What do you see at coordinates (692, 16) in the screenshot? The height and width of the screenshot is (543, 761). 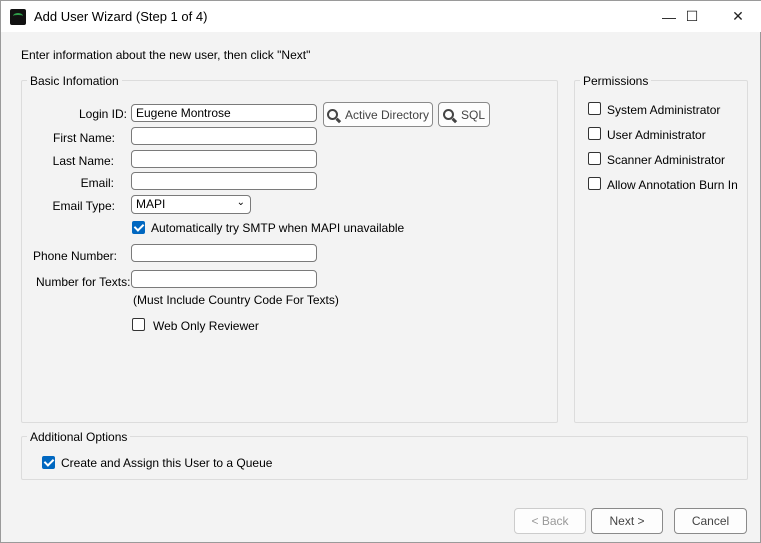 I see `maximize-button: ☐` at bounding box center [692, 16].